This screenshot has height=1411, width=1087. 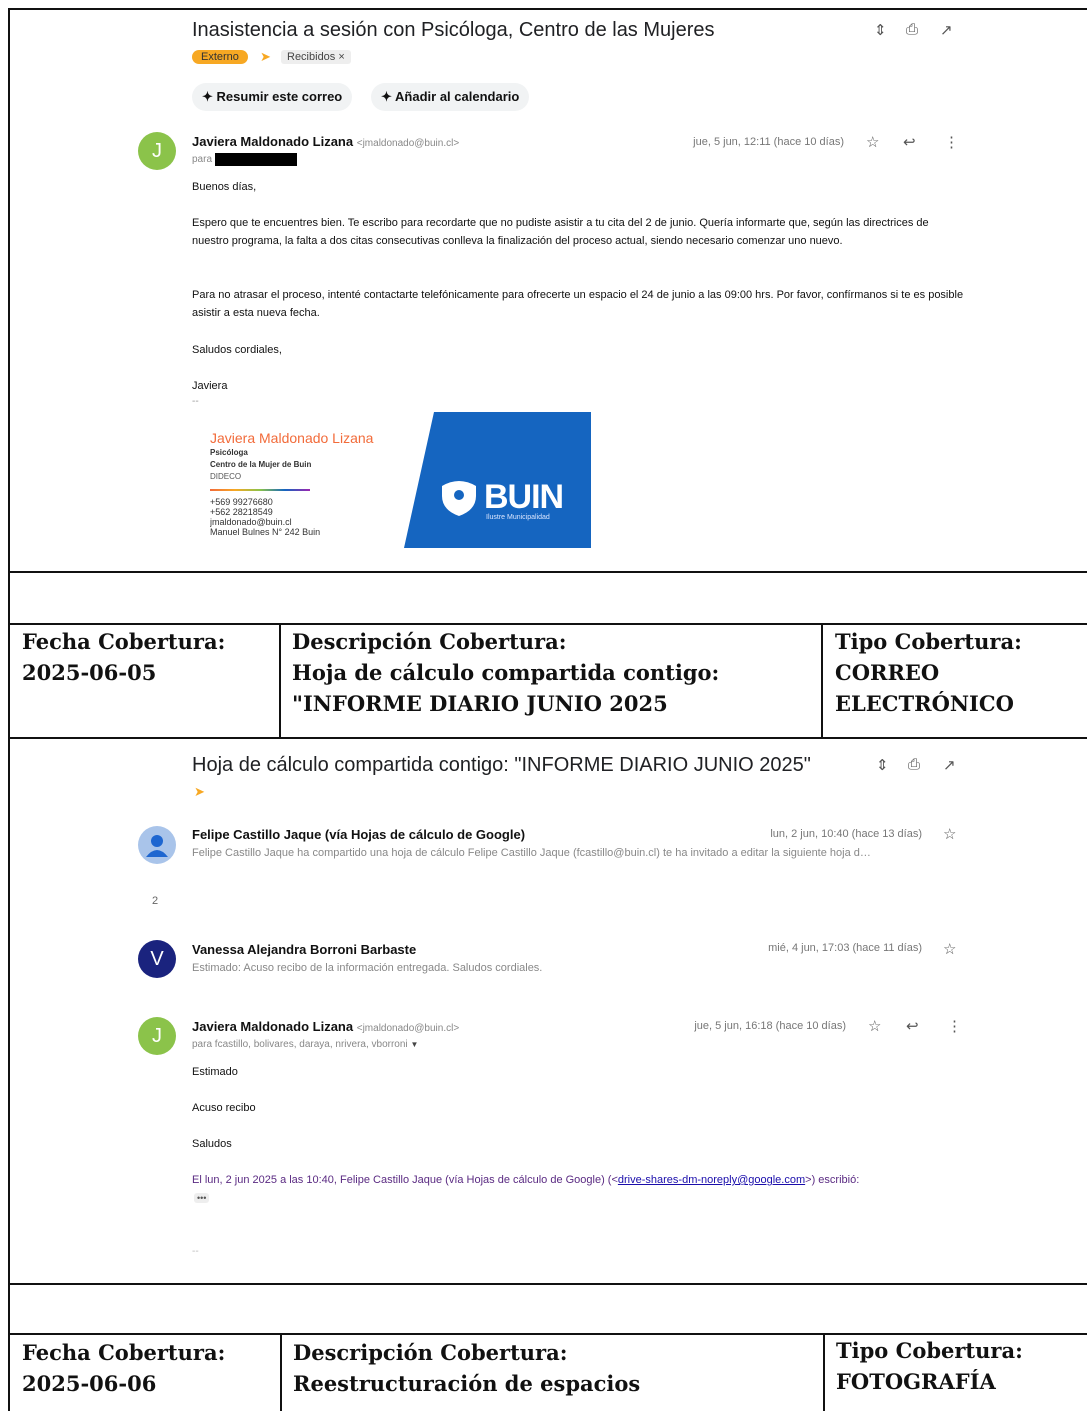 What do you see at coordinates (124, 641) in the screenshot?
I see `coverage-date-label: Fecha Cobertura:` at bounding box center [124, 641].